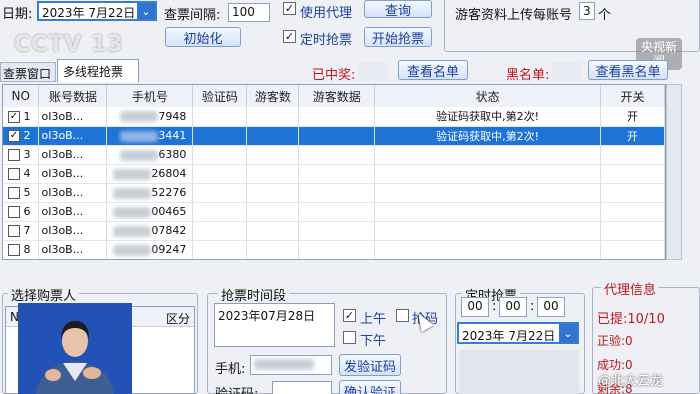 The height and width of the screenshot is (394, 700). I want to click on col-switch: 开关, so click(632, 96).